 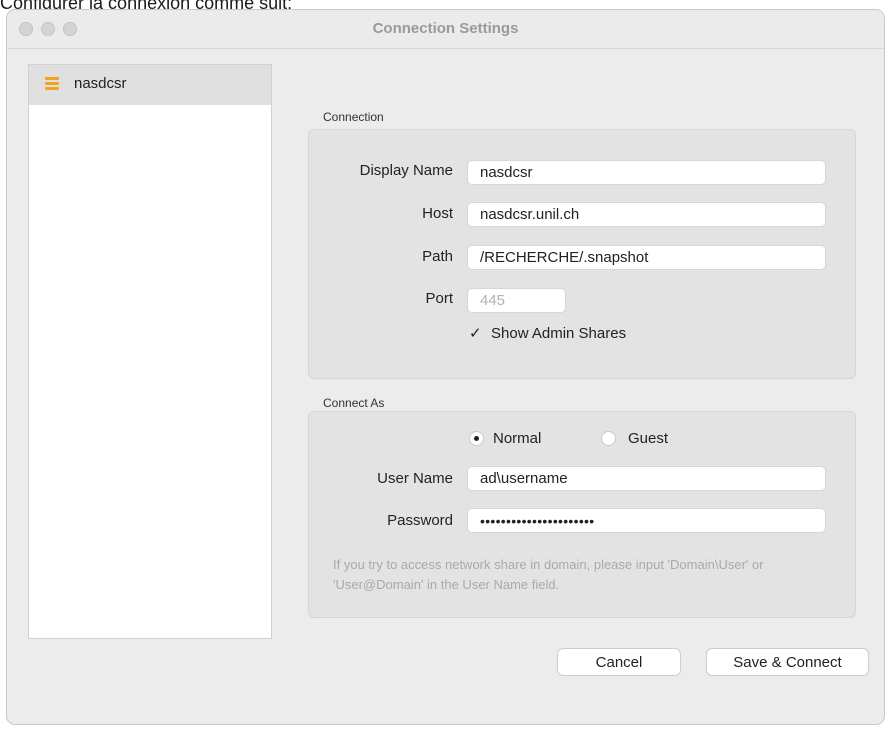 I want to click on port-label: Port, so click(x=439, y=298).